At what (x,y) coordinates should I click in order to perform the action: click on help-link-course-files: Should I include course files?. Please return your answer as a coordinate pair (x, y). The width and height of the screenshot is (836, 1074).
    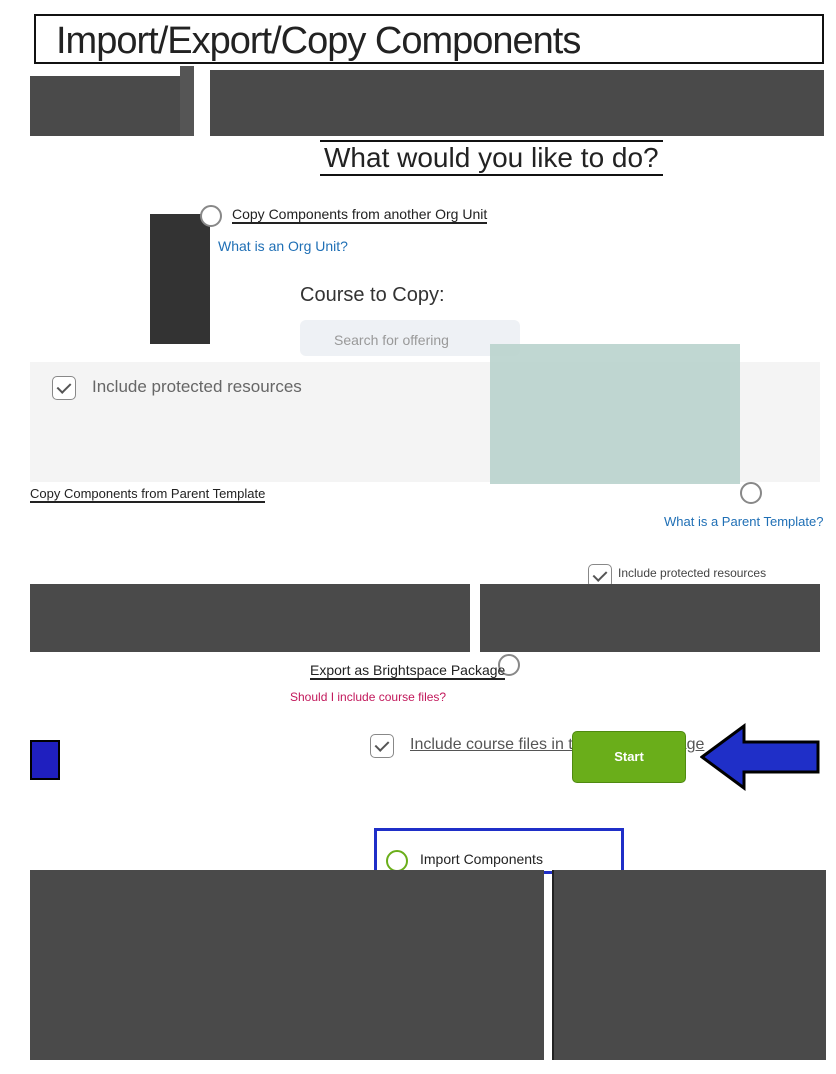
    Looking at the image, I should click on (368, 697).